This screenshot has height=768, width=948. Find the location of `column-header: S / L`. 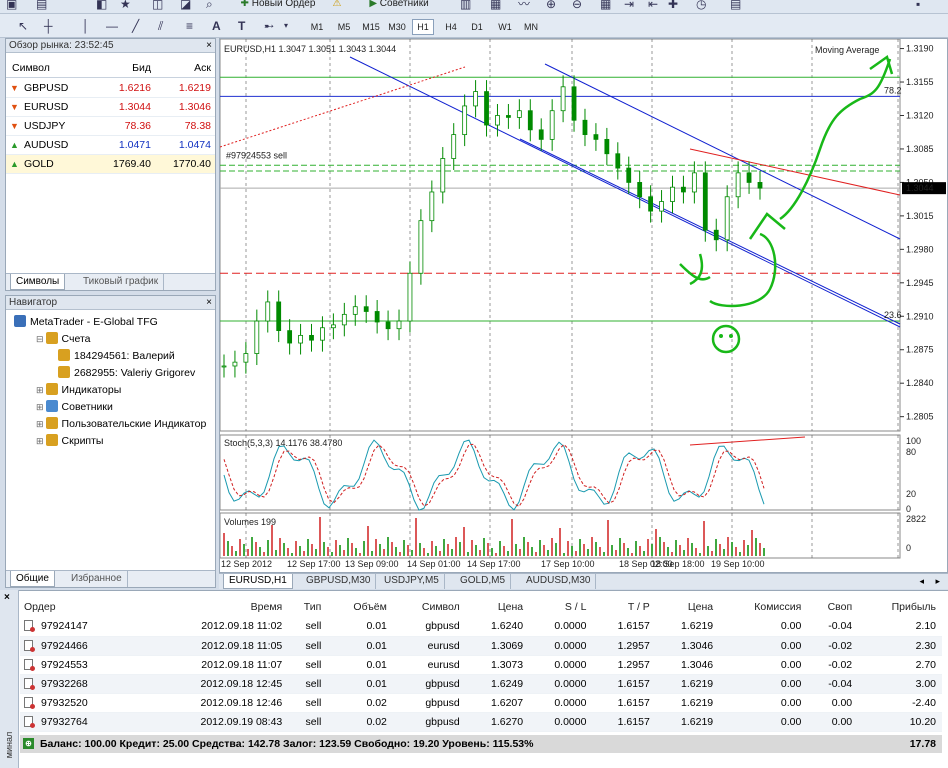

column-header: S / L is located at coordinates (560, 607).